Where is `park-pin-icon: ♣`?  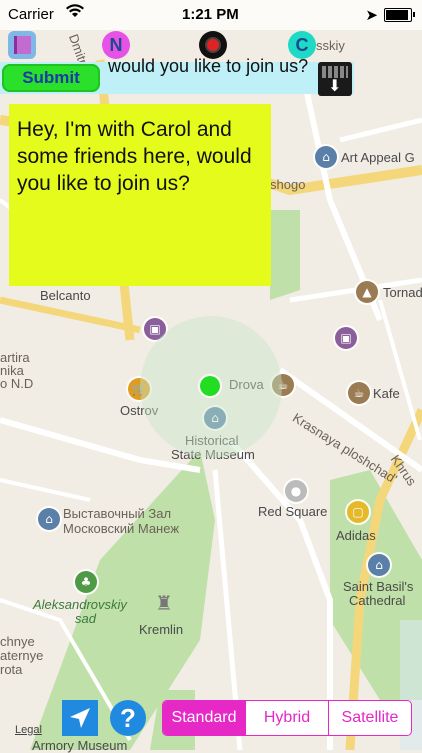
park-pin-icon: ♣ is located at coordinates (86, 582).